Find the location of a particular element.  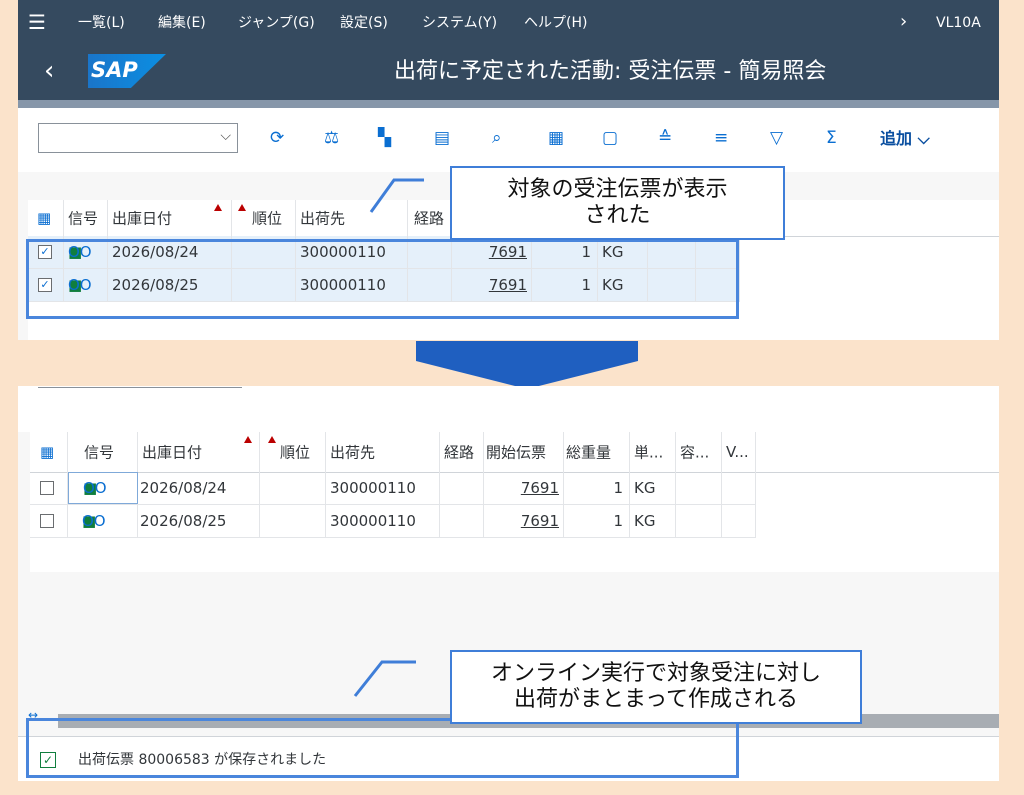

toolbar-partial is located at coordinates (508, 409).